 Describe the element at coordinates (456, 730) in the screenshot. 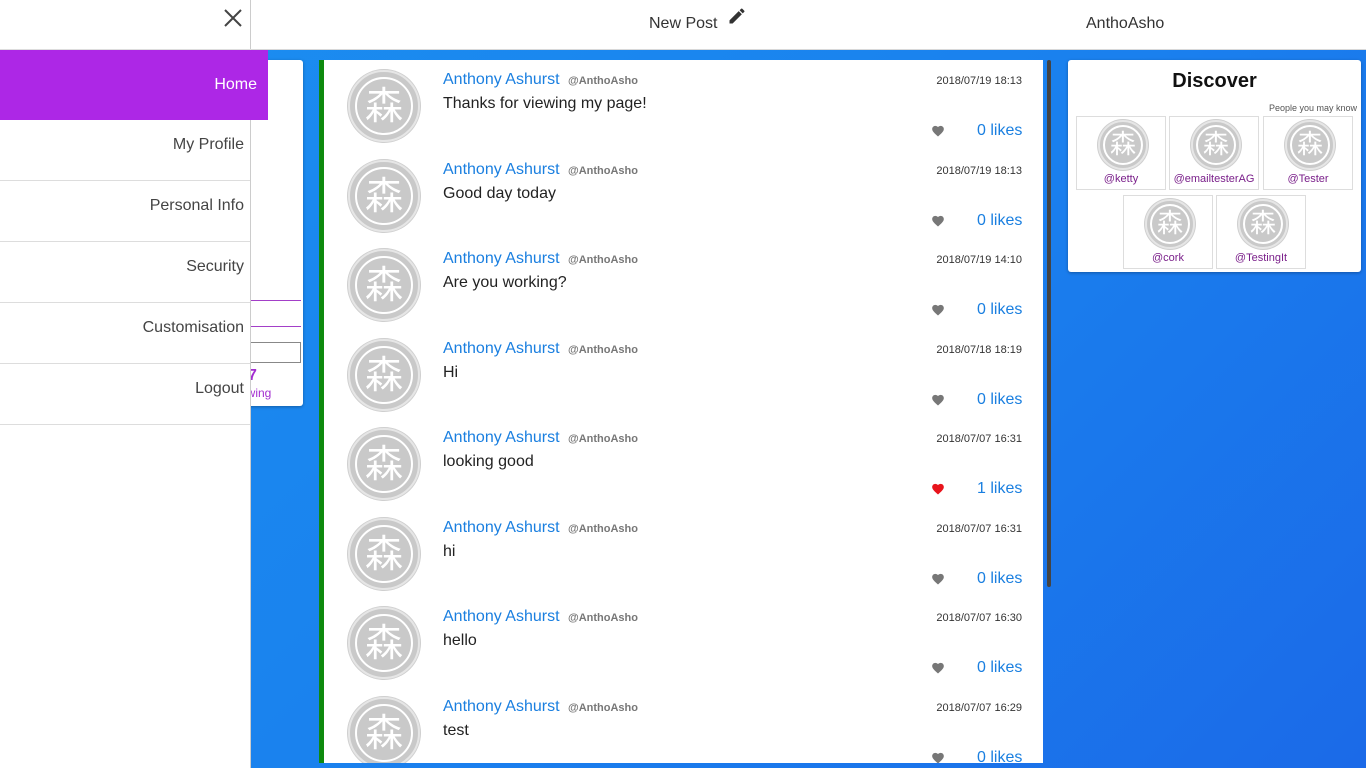

I see `post-text: test` at that location.